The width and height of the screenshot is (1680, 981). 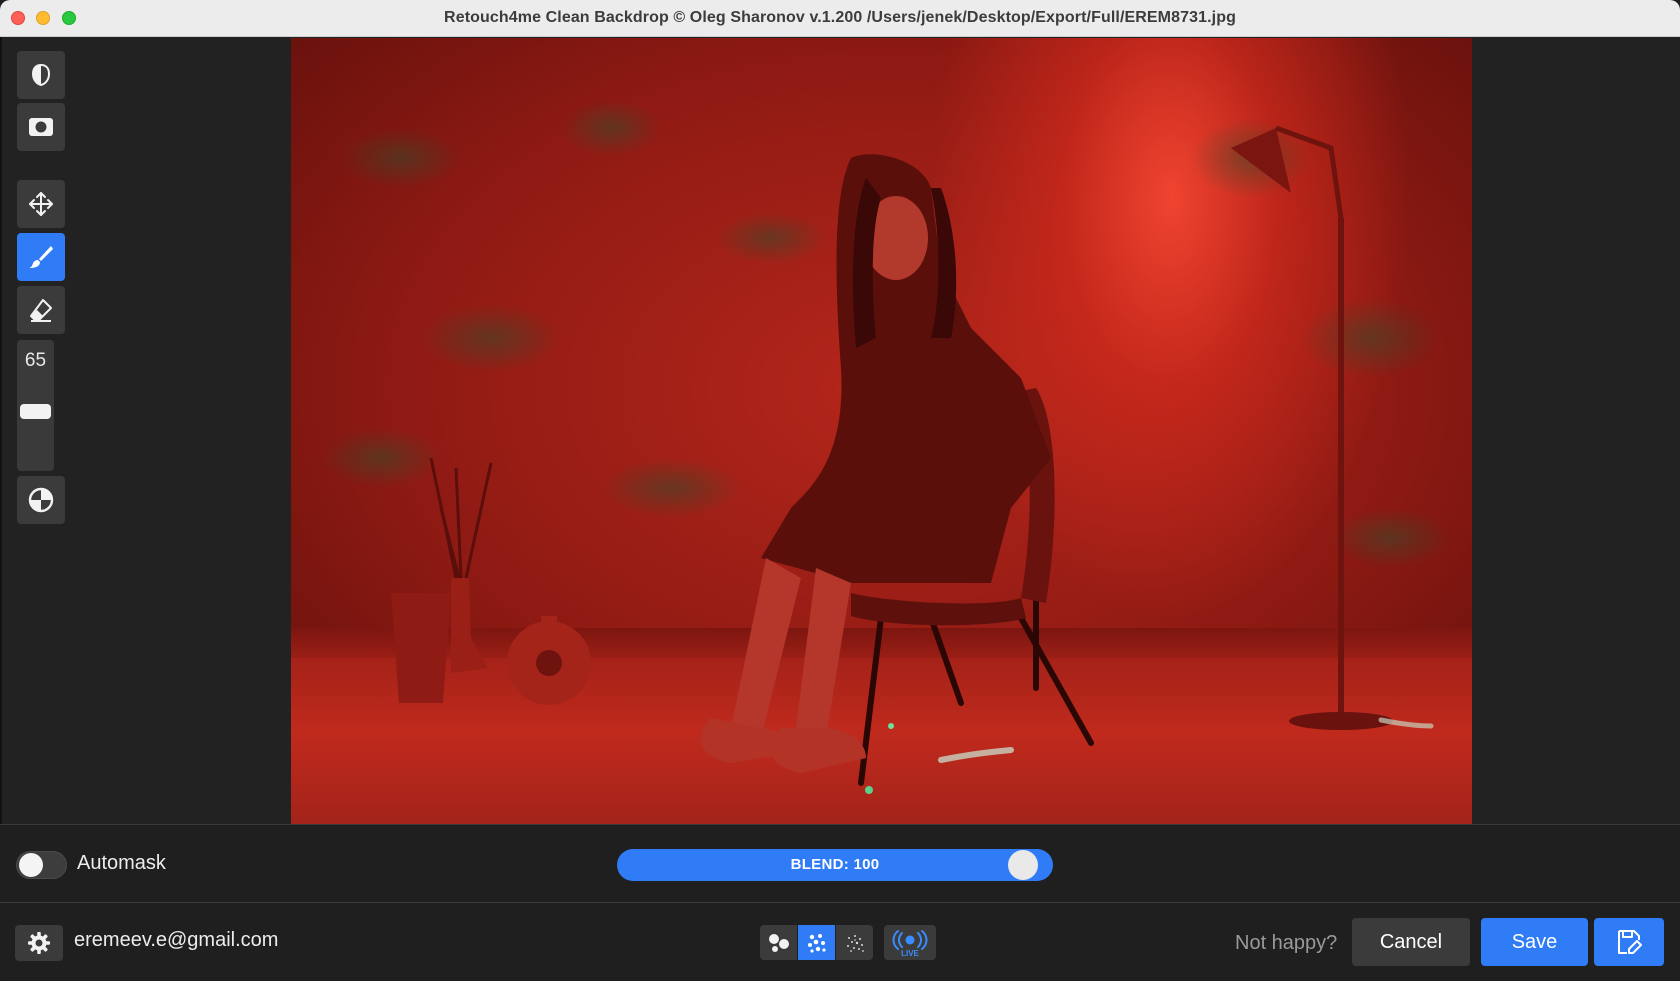 I want to click on half-shield-icon, so click(x=41, y=75).